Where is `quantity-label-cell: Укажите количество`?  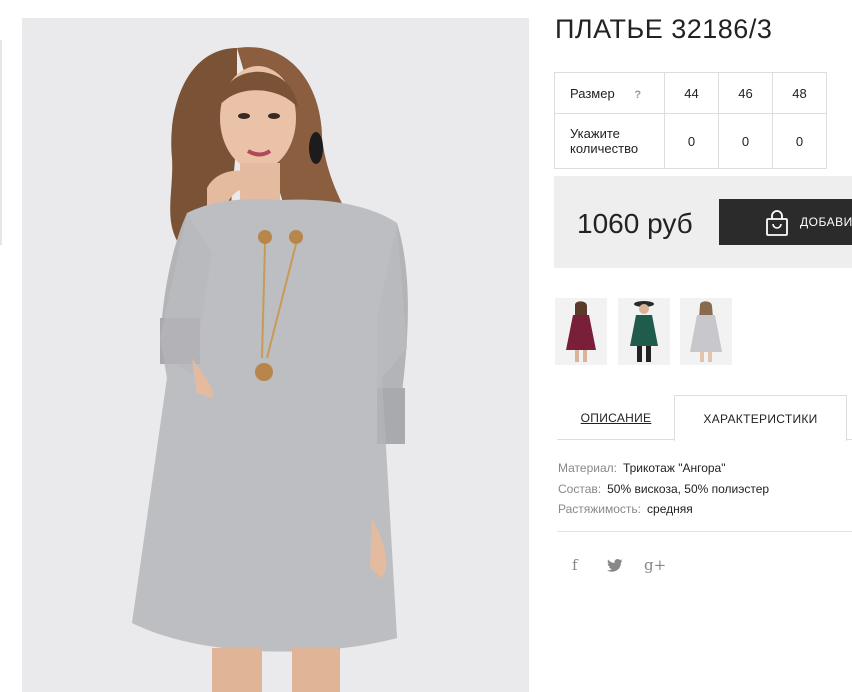 quantity-label-cell: Укажите количество is located at coordinates (609, 141).